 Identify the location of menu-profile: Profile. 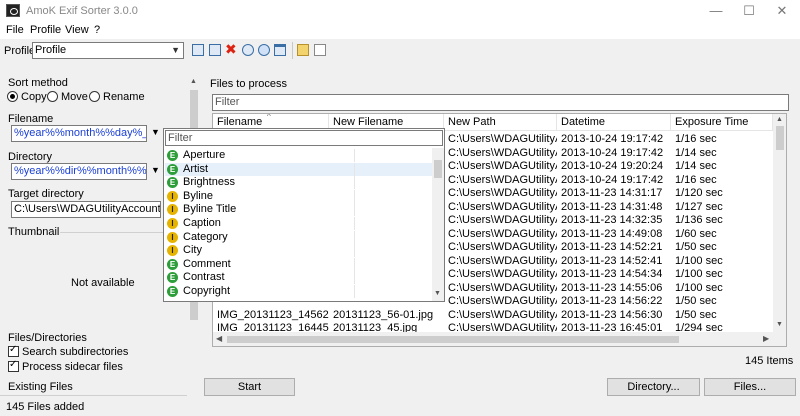
(45, 30).